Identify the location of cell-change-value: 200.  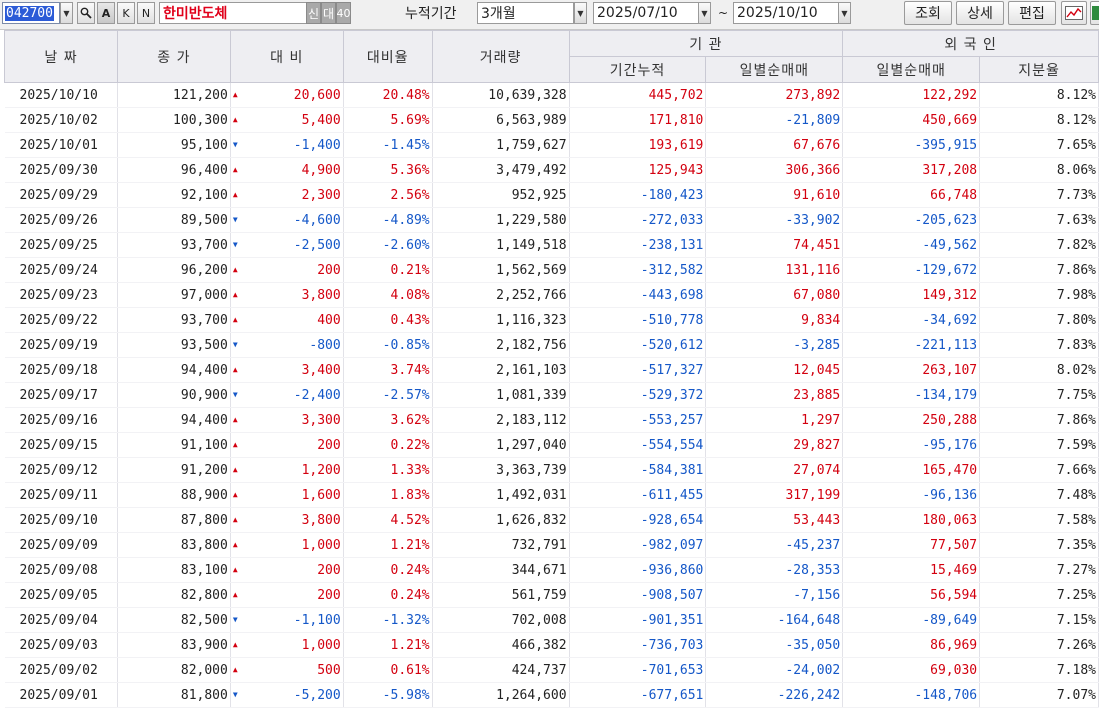
(329, 270).